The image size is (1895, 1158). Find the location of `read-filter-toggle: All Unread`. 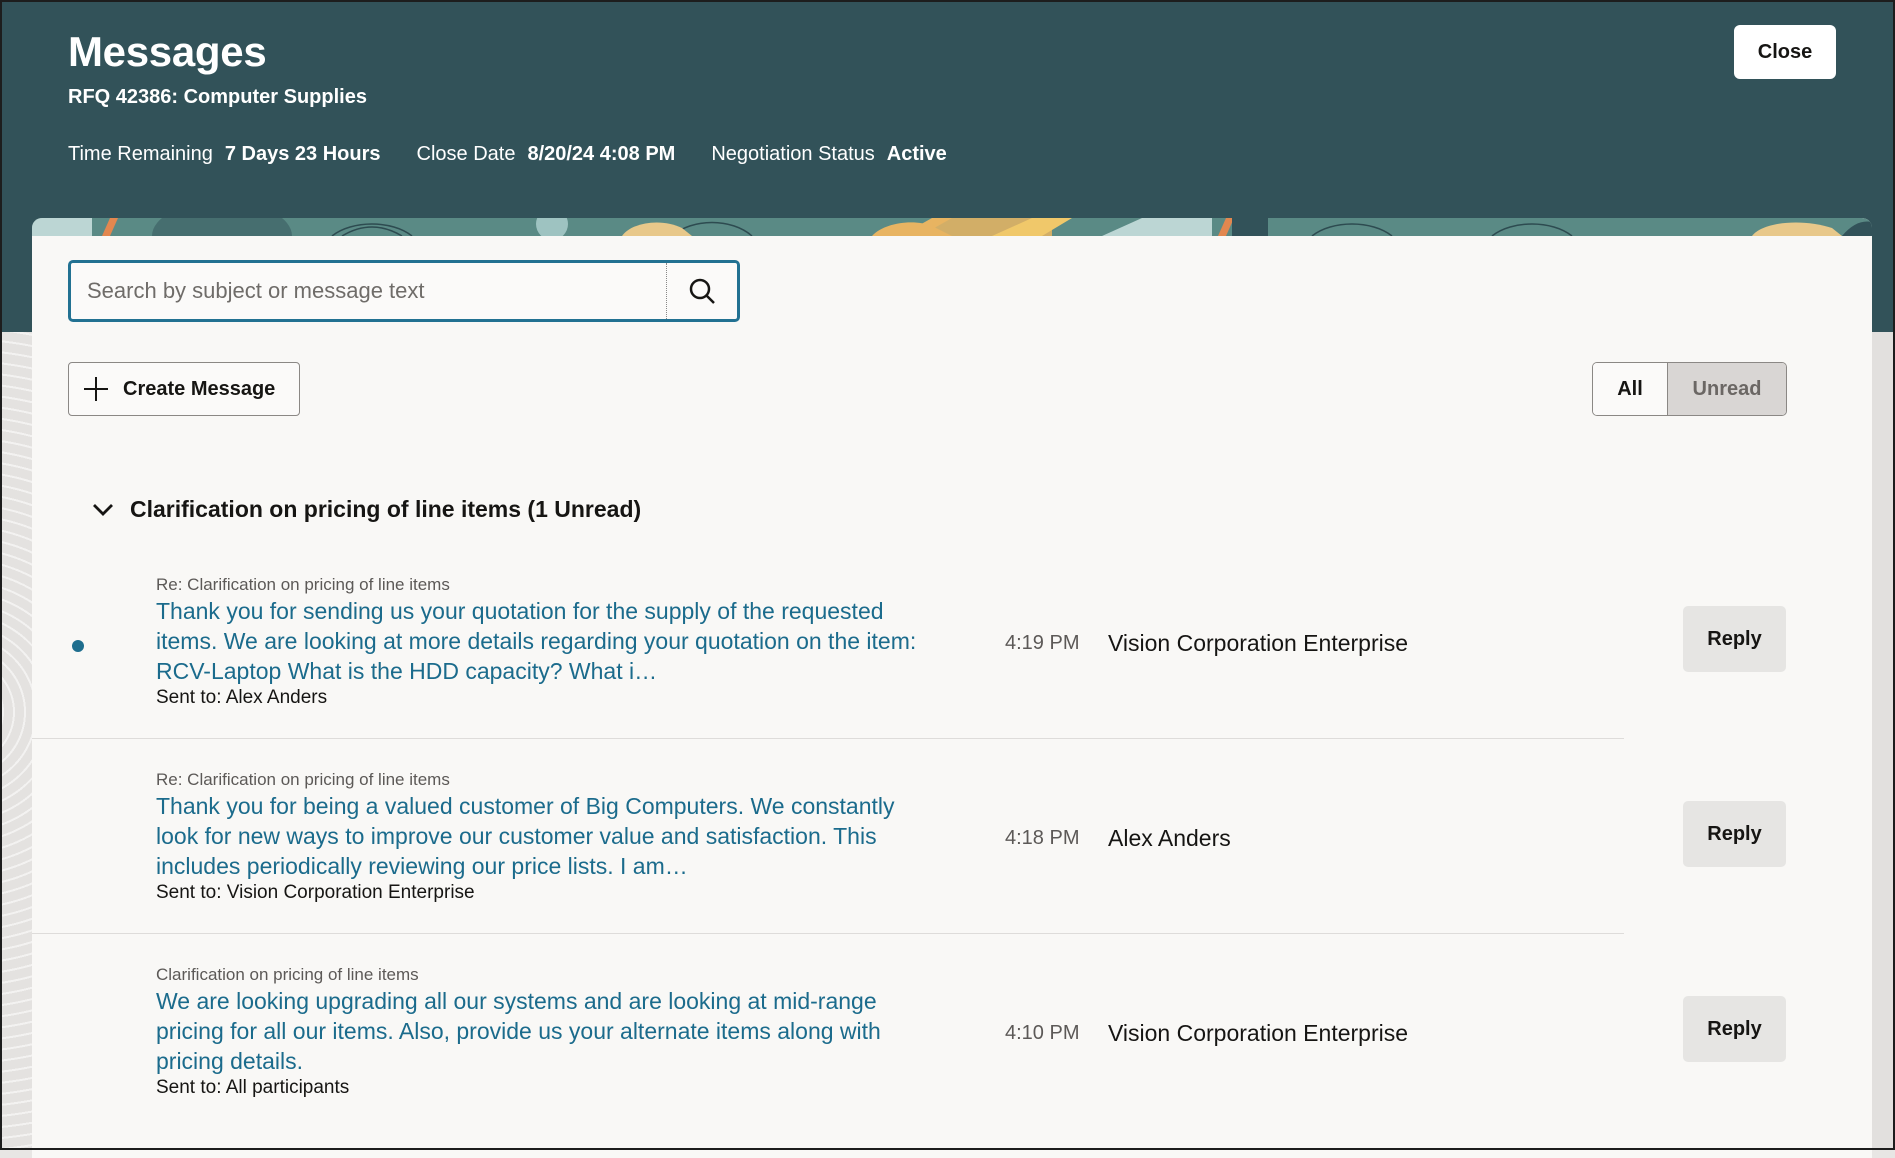

read-filter-toggle: All Unread is located at coordinates (1689, 389).